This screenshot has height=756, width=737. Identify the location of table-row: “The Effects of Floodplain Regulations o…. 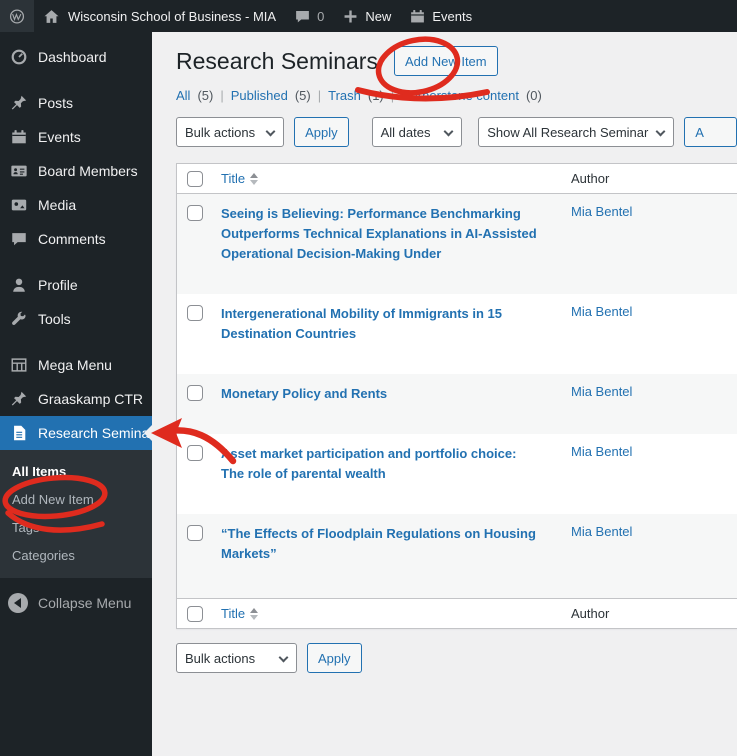
(457, 556).